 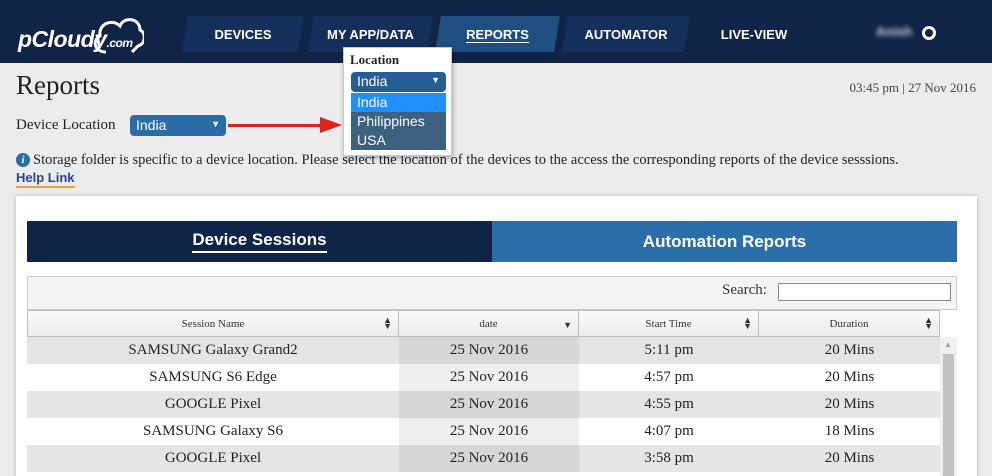 I want to click on column-header-start-time: Start Time ▲ ▼, so click(x=669, y=323).